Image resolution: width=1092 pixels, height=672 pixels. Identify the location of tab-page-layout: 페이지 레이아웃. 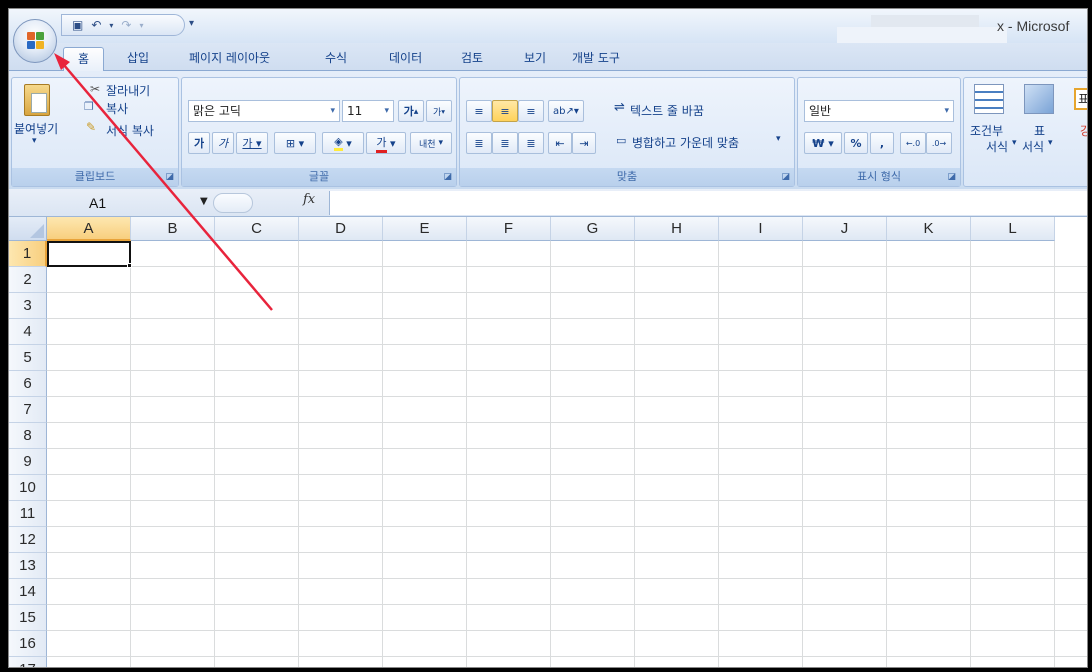
(229, 59).